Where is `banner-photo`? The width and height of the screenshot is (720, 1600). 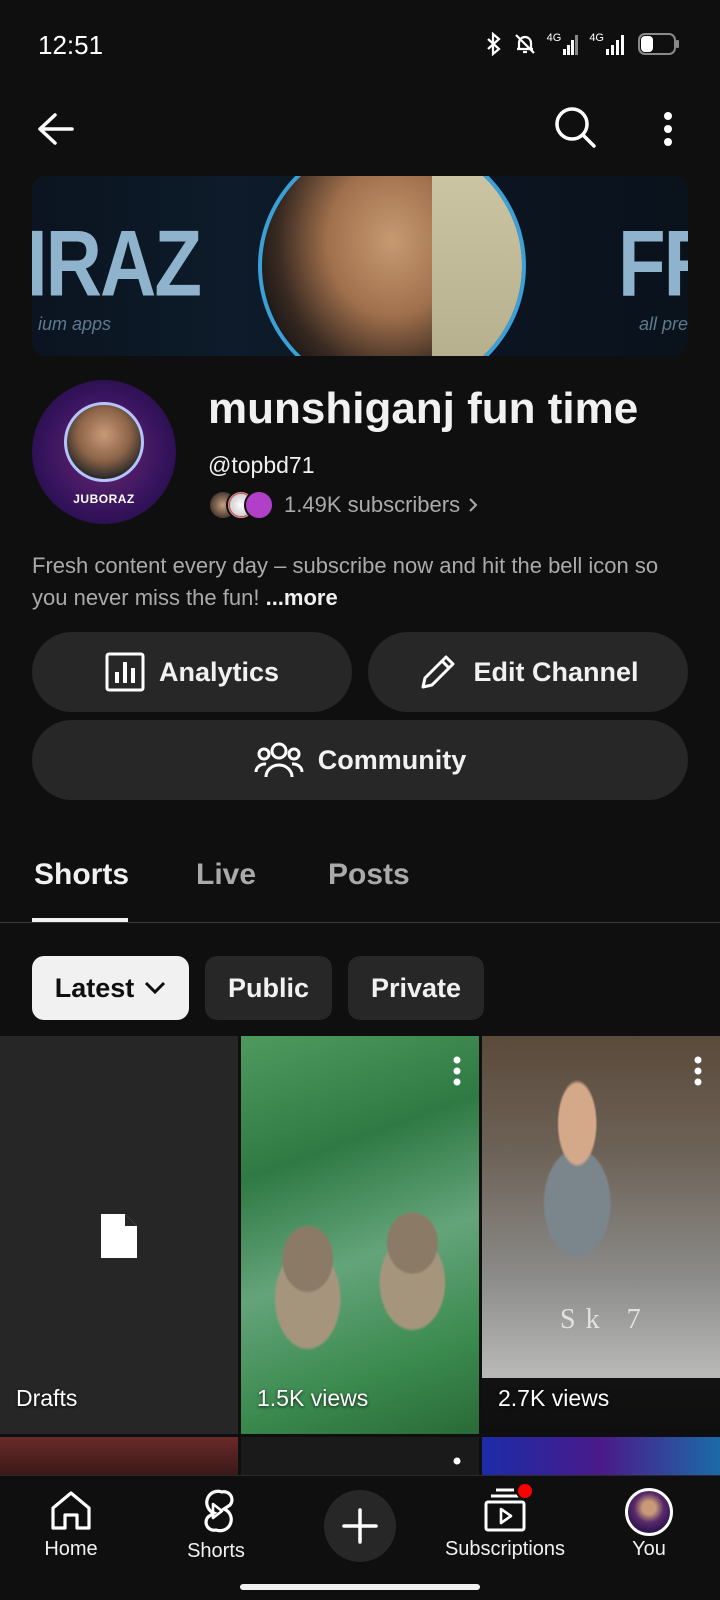
banner-photo is located at coordinates (392, 266).